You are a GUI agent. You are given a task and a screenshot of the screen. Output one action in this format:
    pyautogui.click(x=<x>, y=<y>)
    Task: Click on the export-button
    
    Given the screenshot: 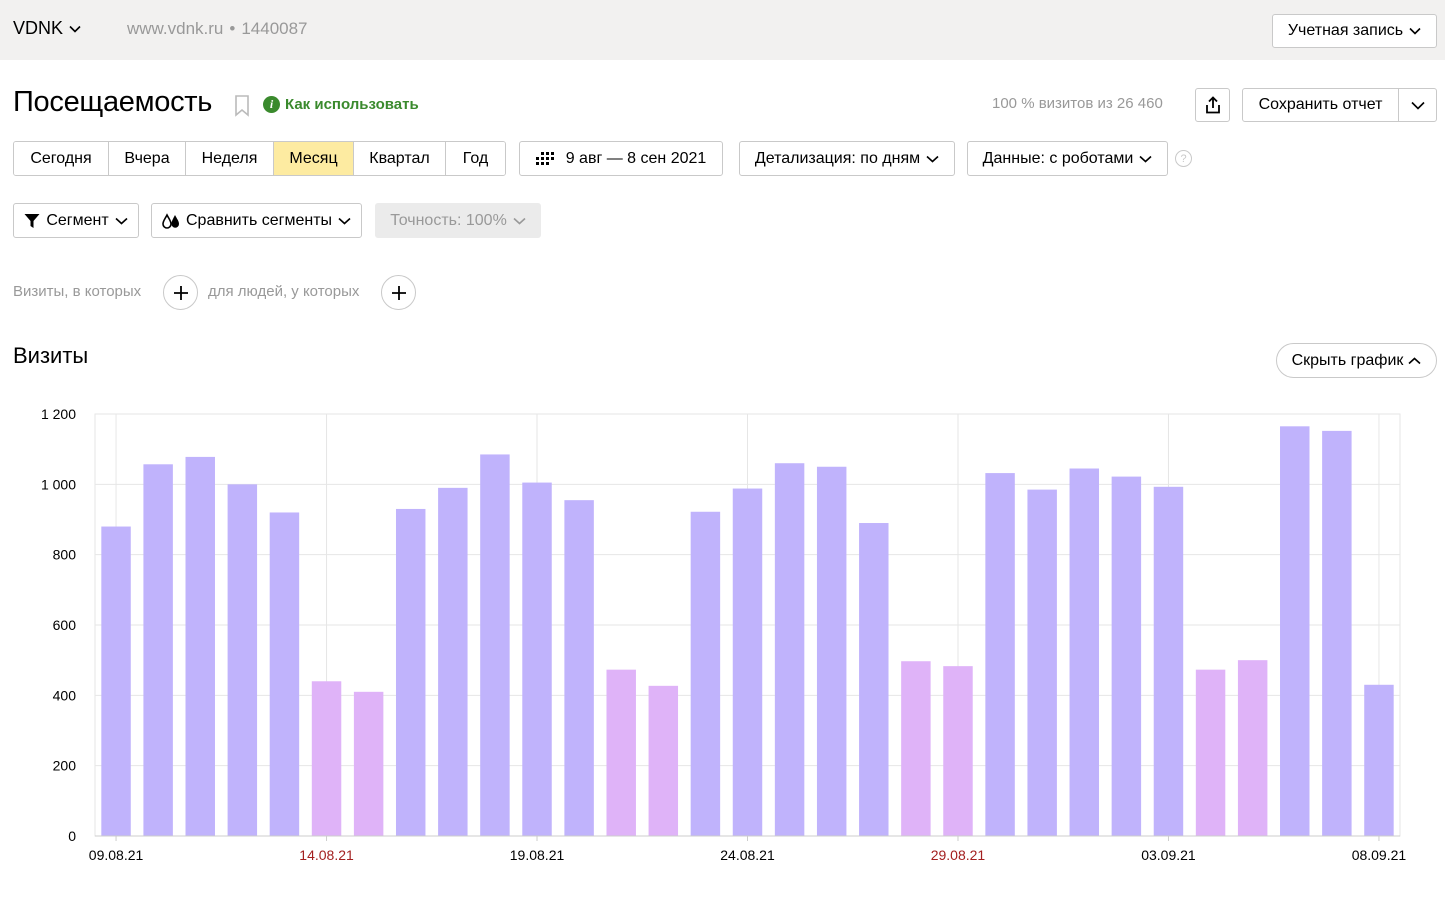 What is the action you would take?
    pyautogui.click(x=1212, y=105)
    